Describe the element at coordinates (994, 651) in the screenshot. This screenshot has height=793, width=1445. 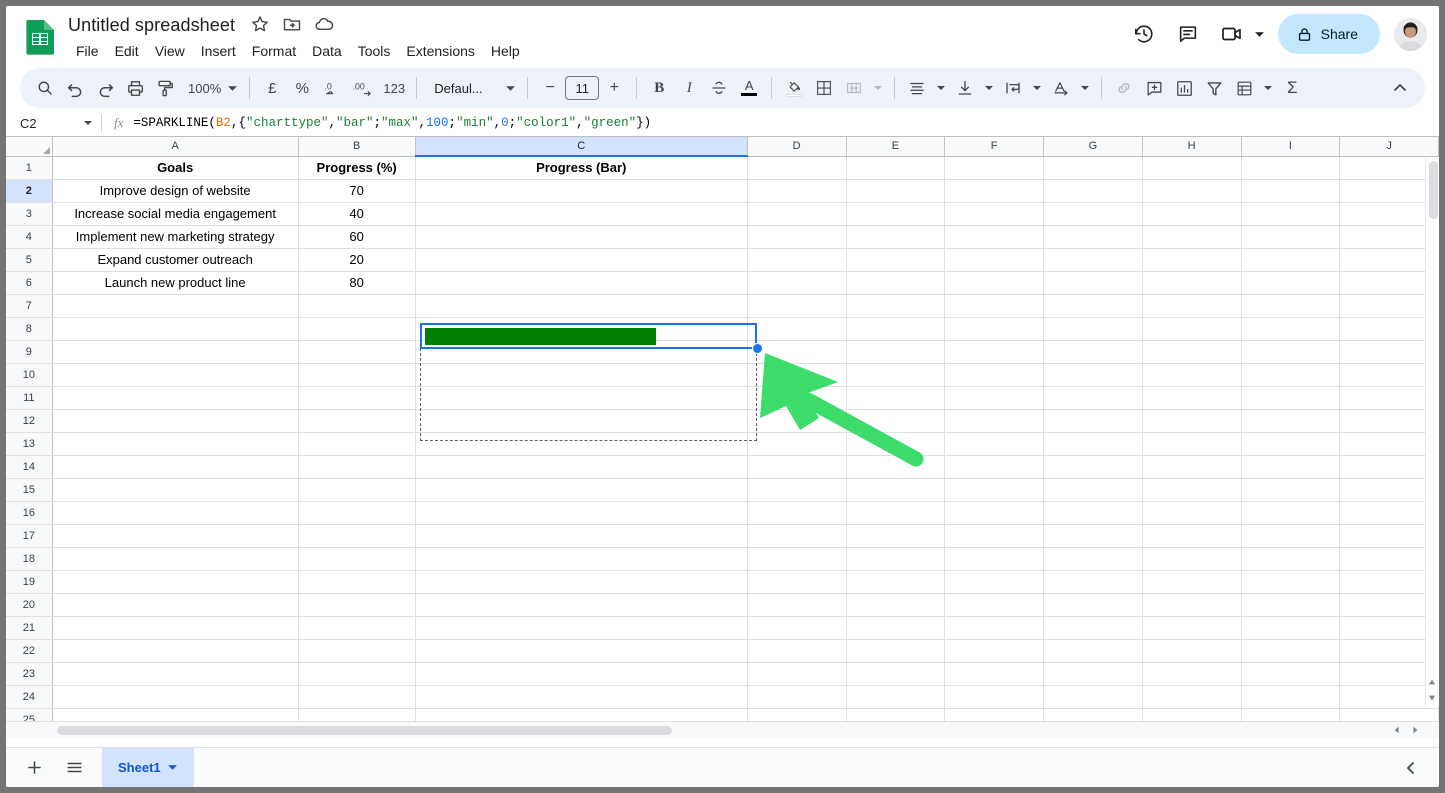
I see `cell-F22` at that location.